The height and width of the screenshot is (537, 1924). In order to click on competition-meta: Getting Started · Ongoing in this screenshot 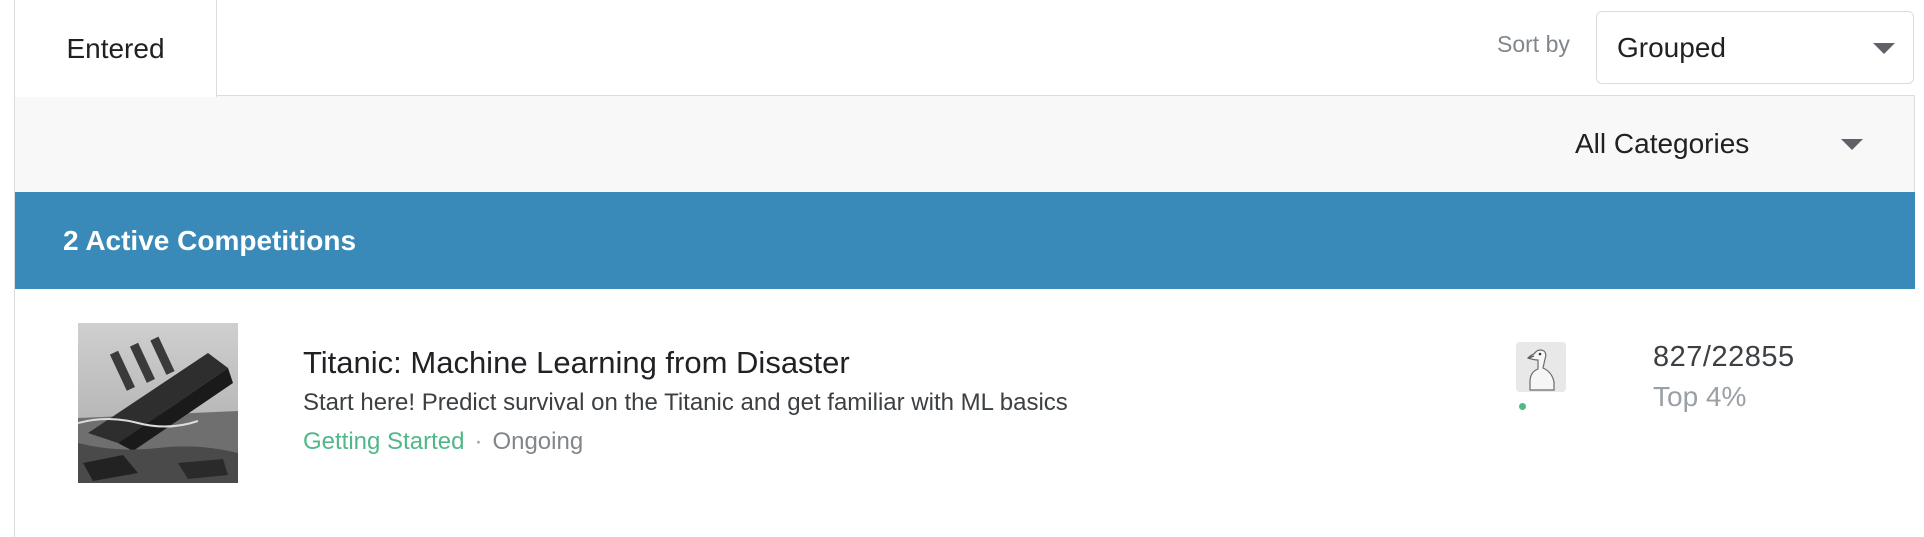, I will do `click(443, 442)`.